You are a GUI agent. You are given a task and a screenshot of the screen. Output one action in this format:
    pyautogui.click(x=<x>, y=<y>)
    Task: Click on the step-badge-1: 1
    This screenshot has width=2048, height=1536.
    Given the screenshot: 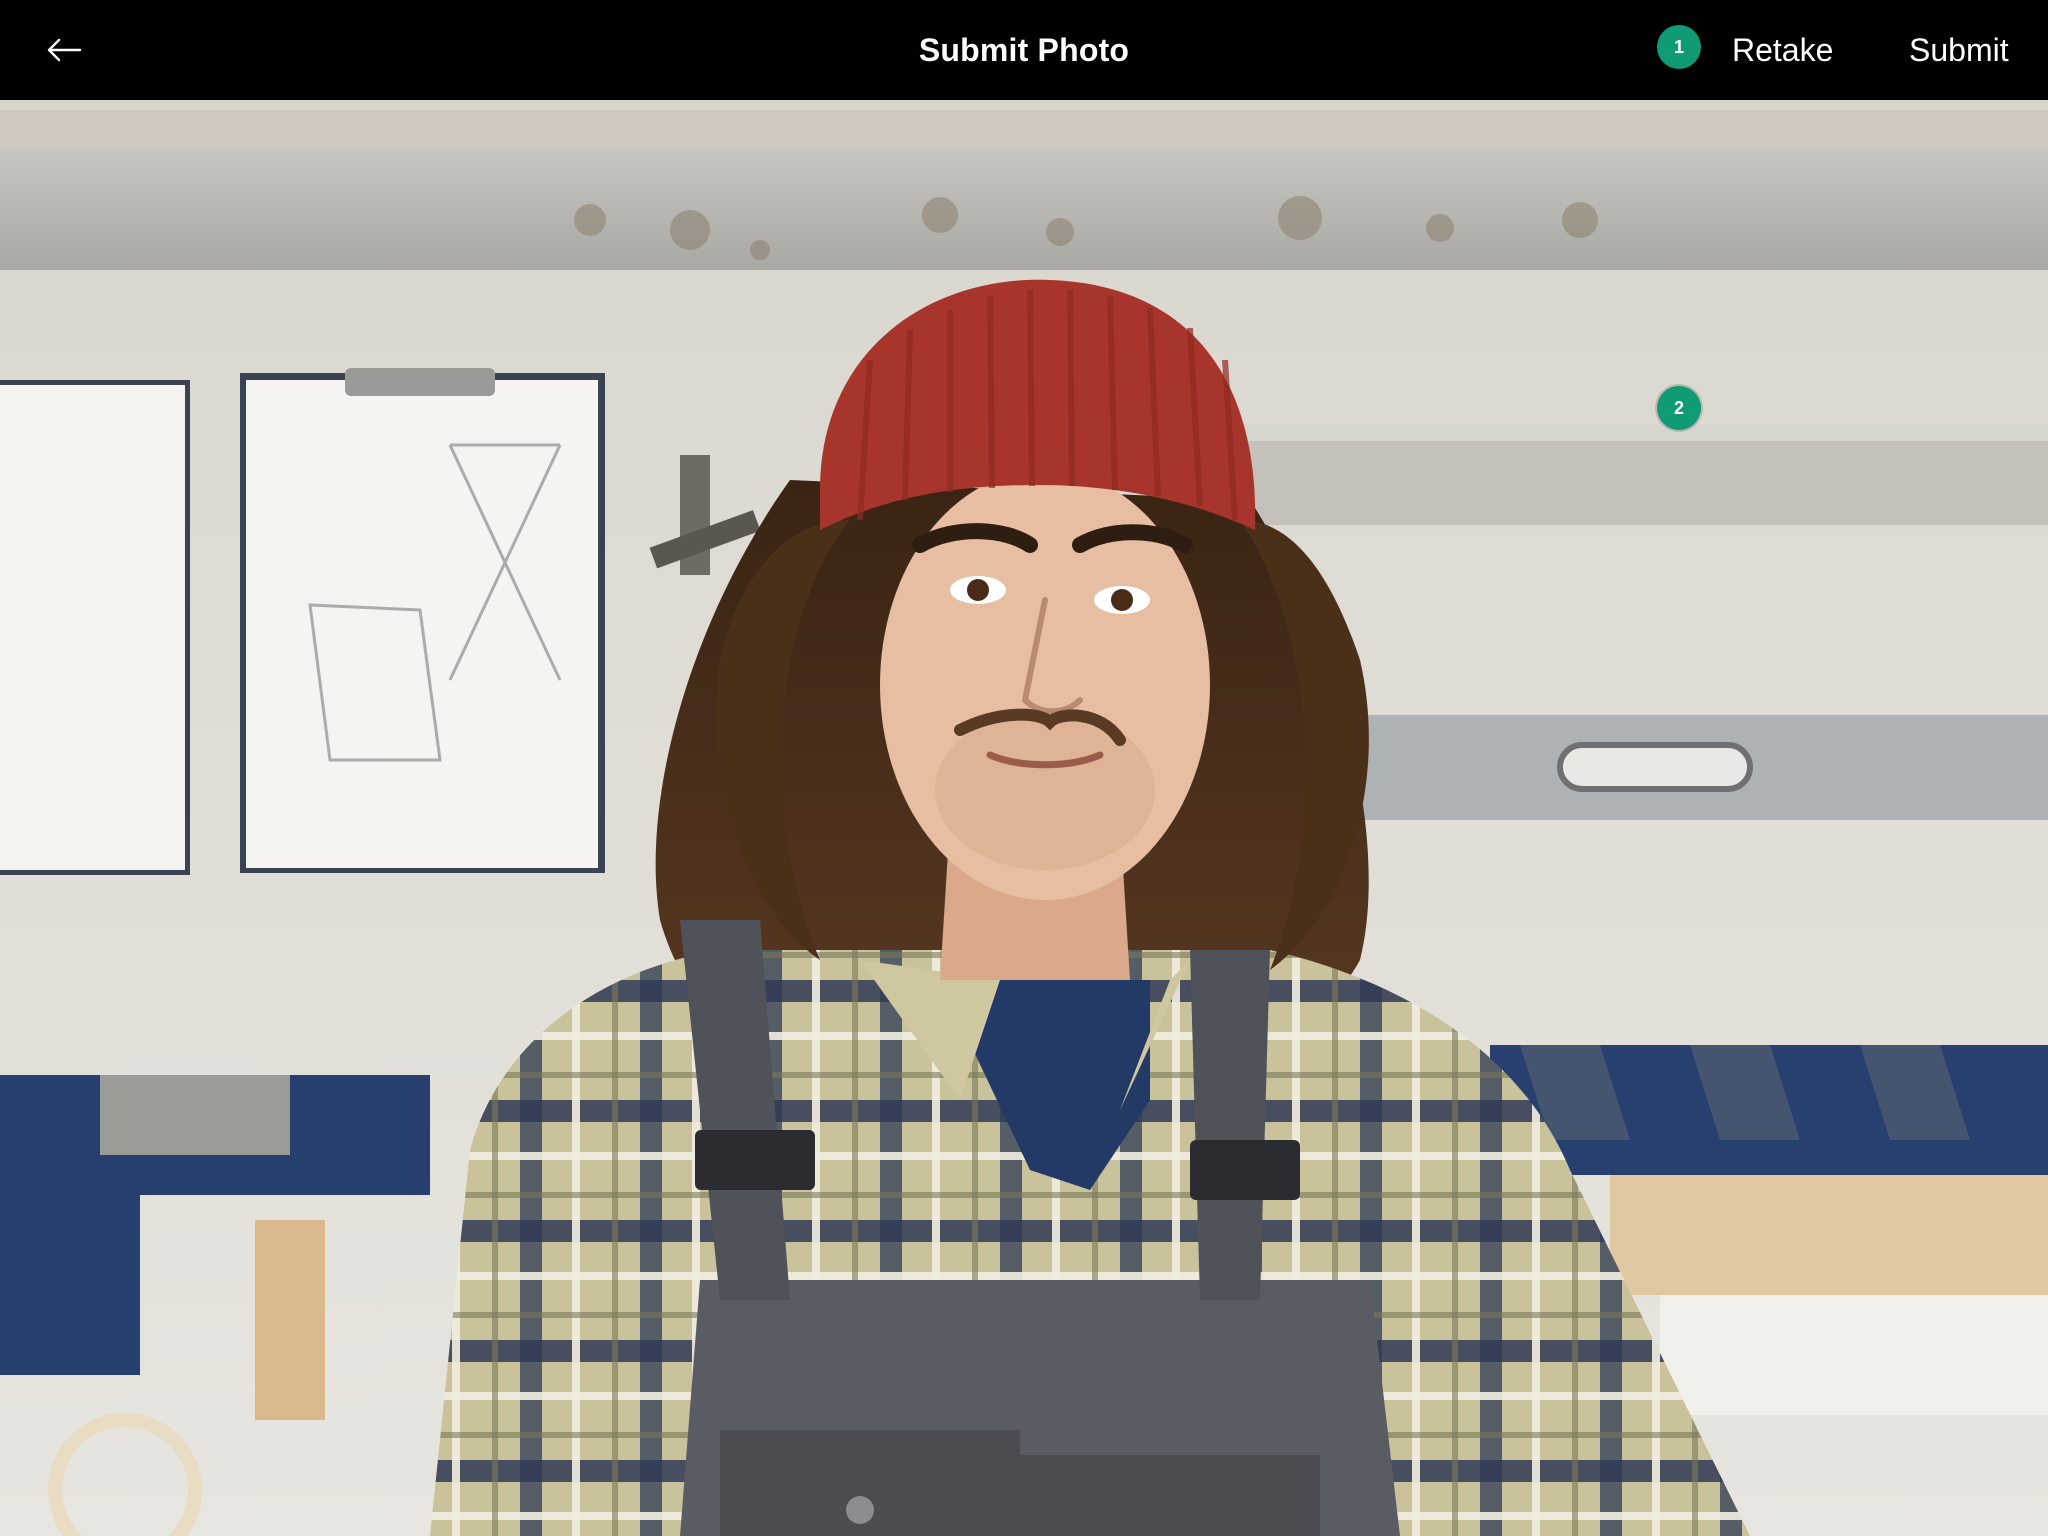 What is the action you would take?
    pyautogui.click(x=1679, y=47)
    